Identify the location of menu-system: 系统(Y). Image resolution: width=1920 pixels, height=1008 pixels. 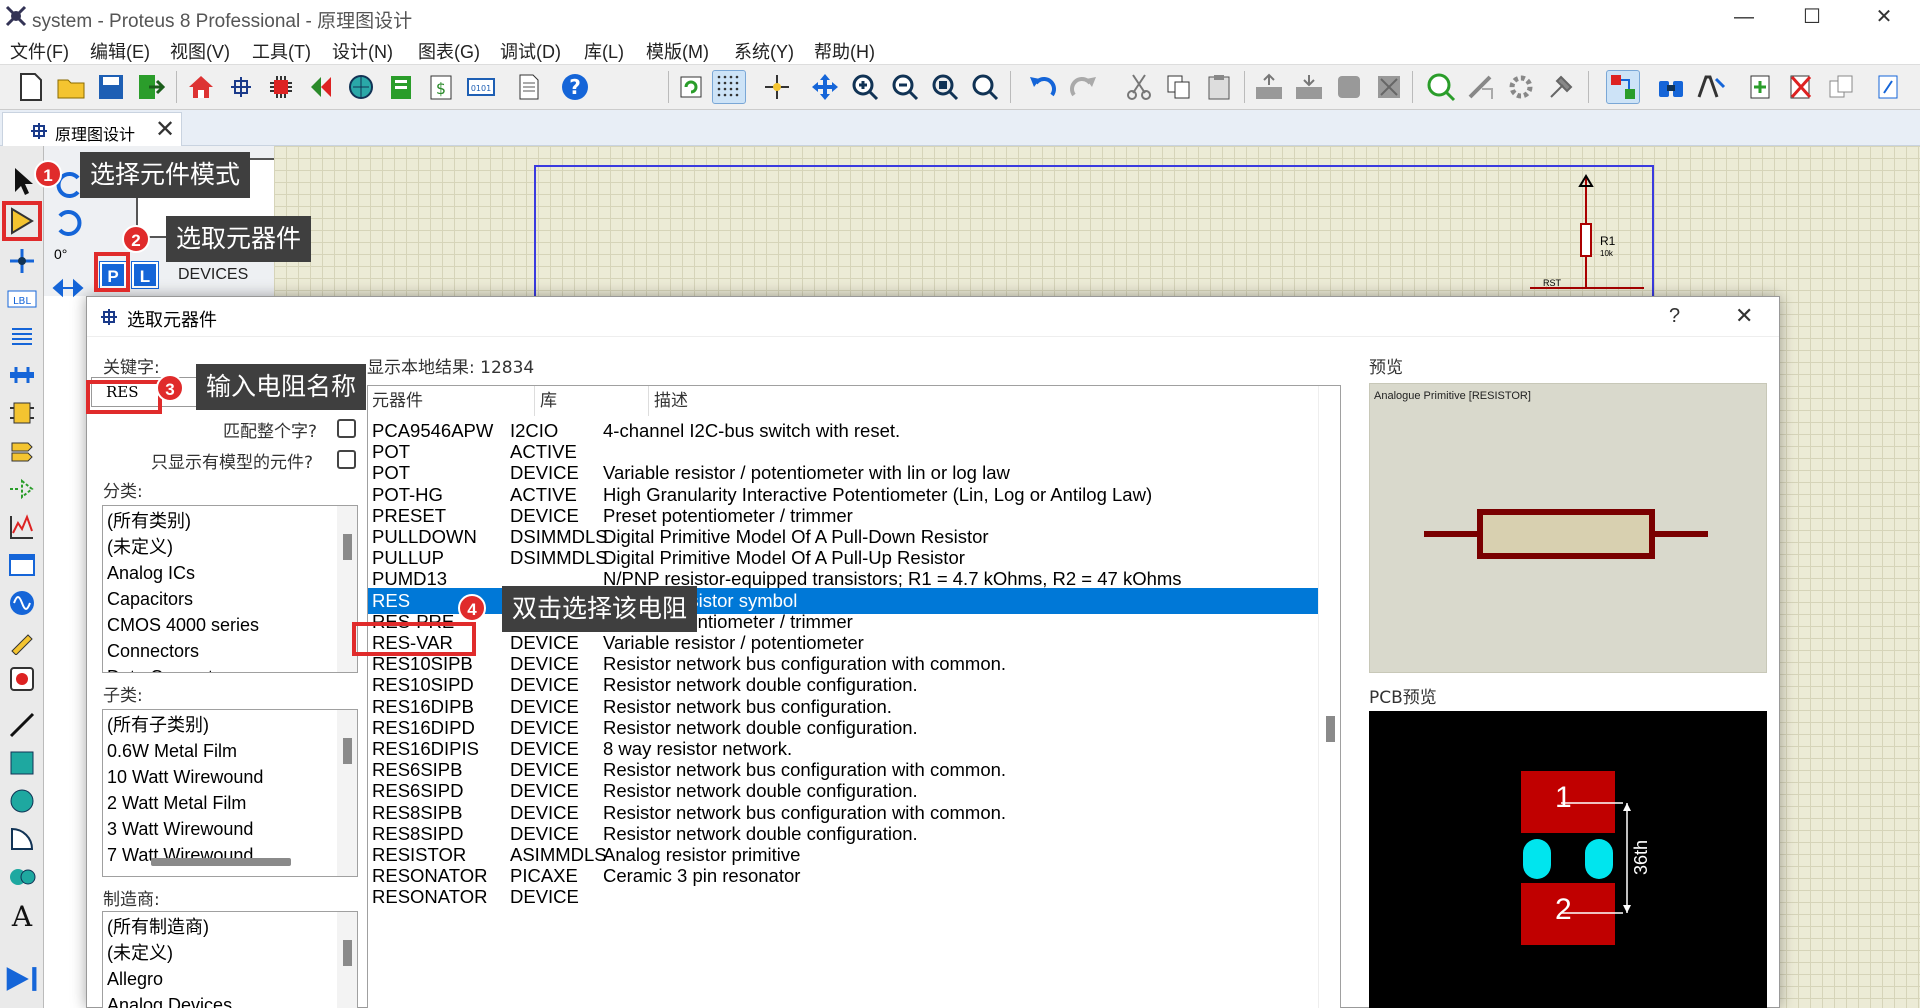
(764, 51).